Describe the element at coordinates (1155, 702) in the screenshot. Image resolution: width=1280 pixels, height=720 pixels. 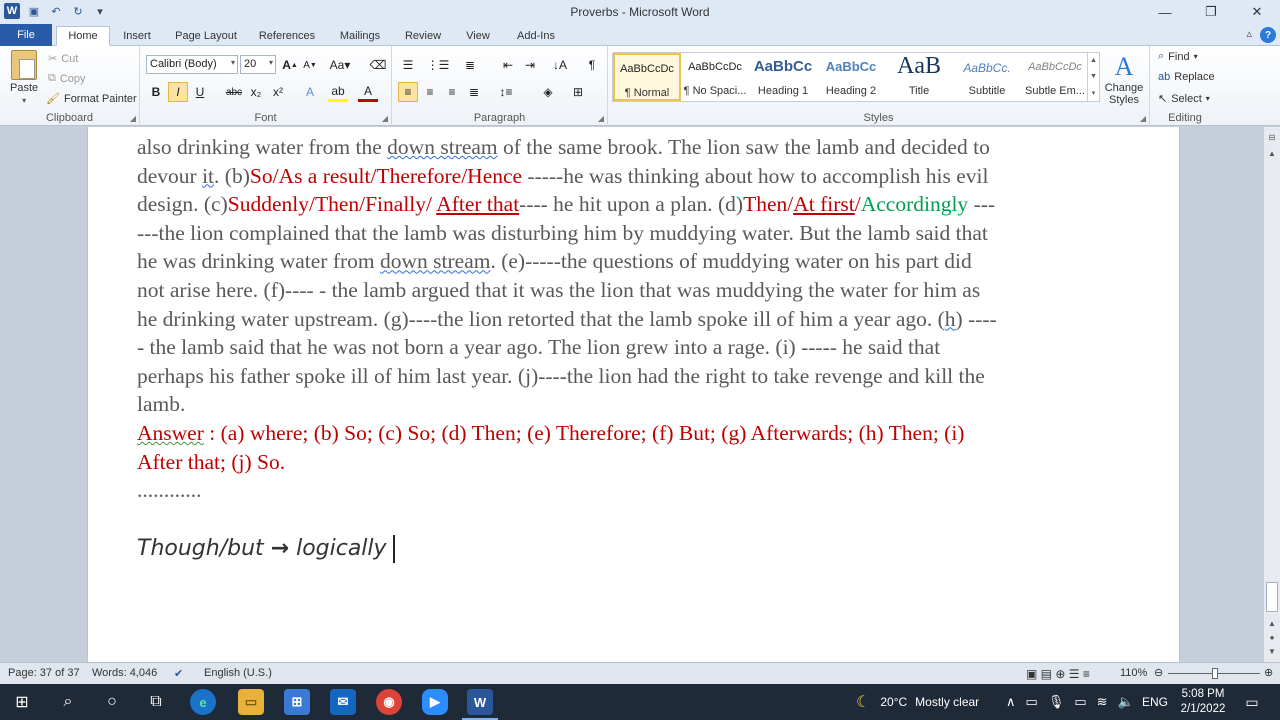
I see `input-language: ENG` at that location.